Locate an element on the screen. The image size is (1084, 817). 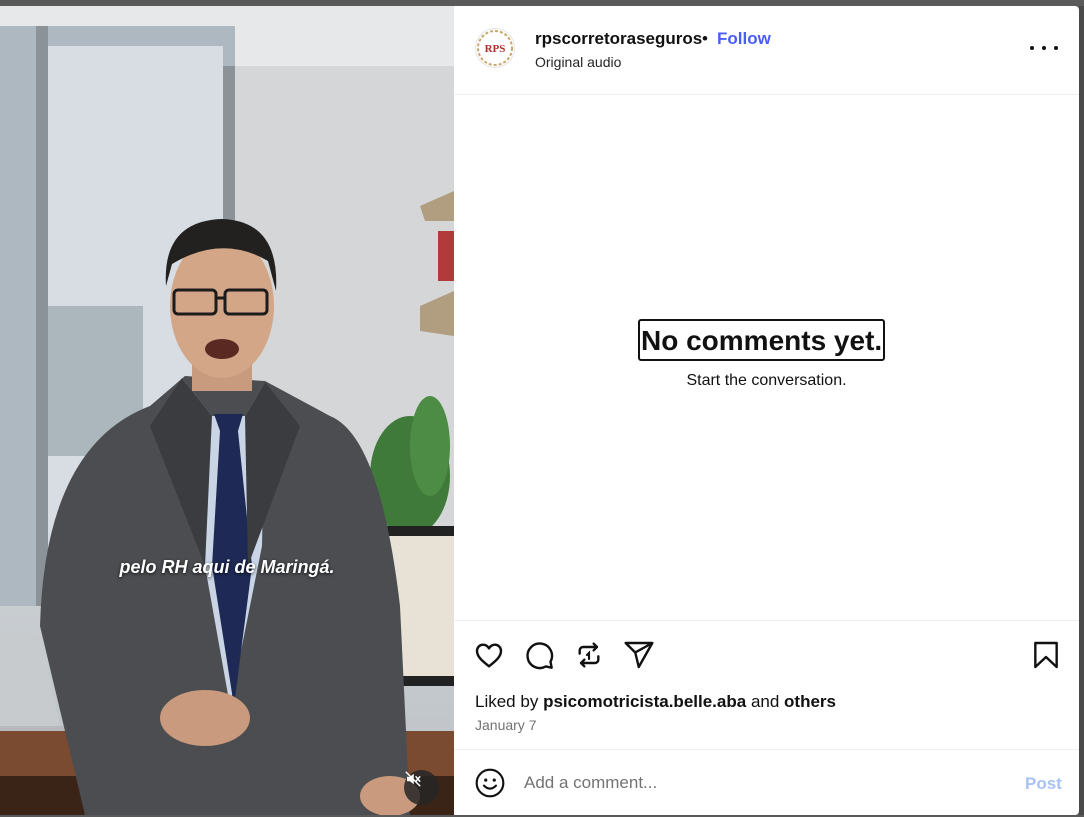
bookmark-icon is located at coordinates (1046, 655).